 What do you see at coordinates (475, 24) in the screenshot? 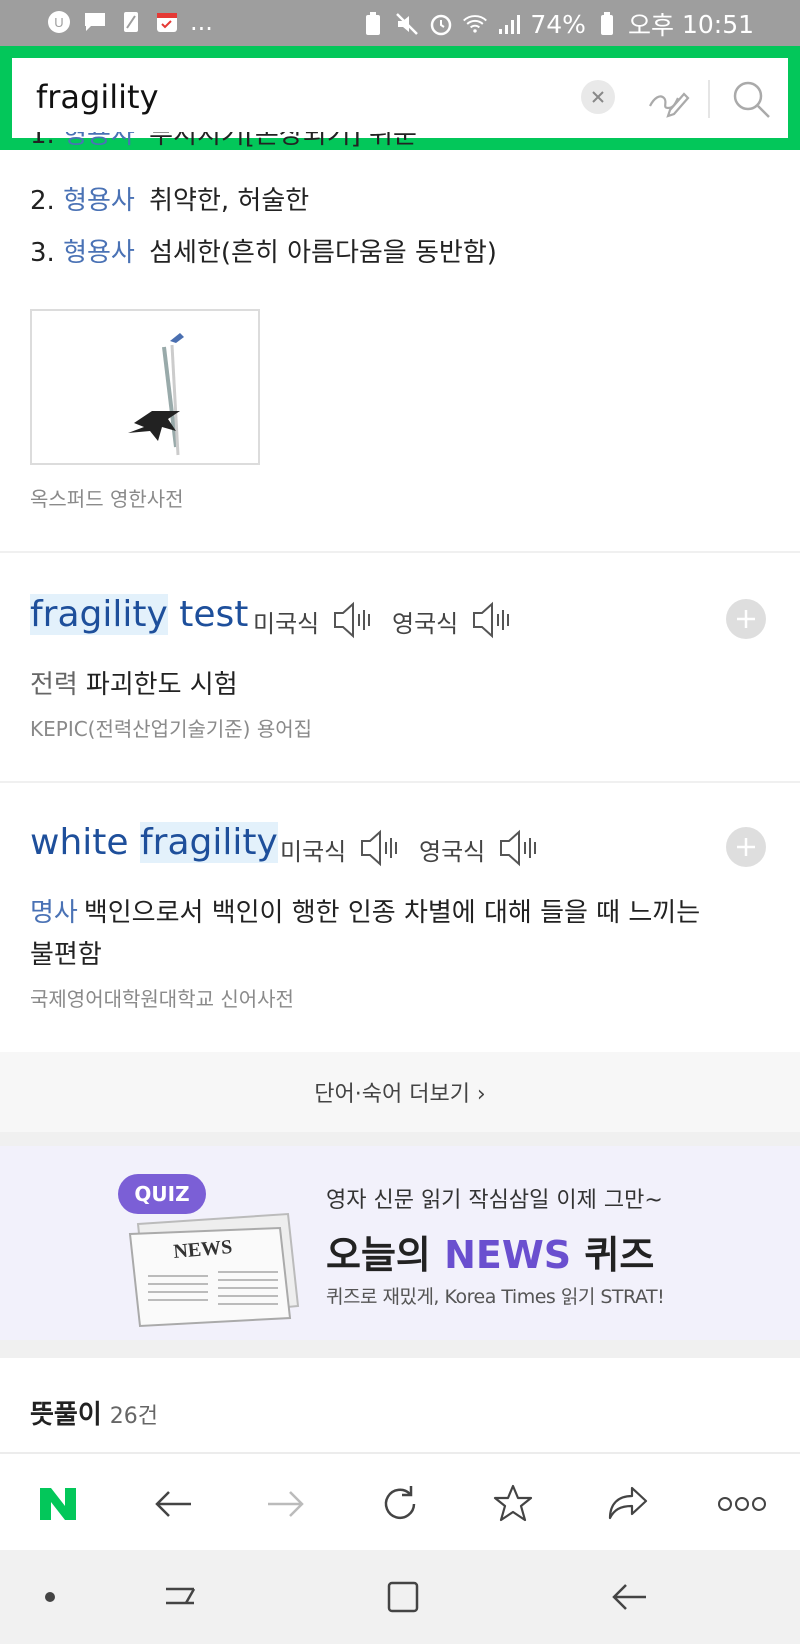
I see `wifi-icon` at bounding box center [475, 24].